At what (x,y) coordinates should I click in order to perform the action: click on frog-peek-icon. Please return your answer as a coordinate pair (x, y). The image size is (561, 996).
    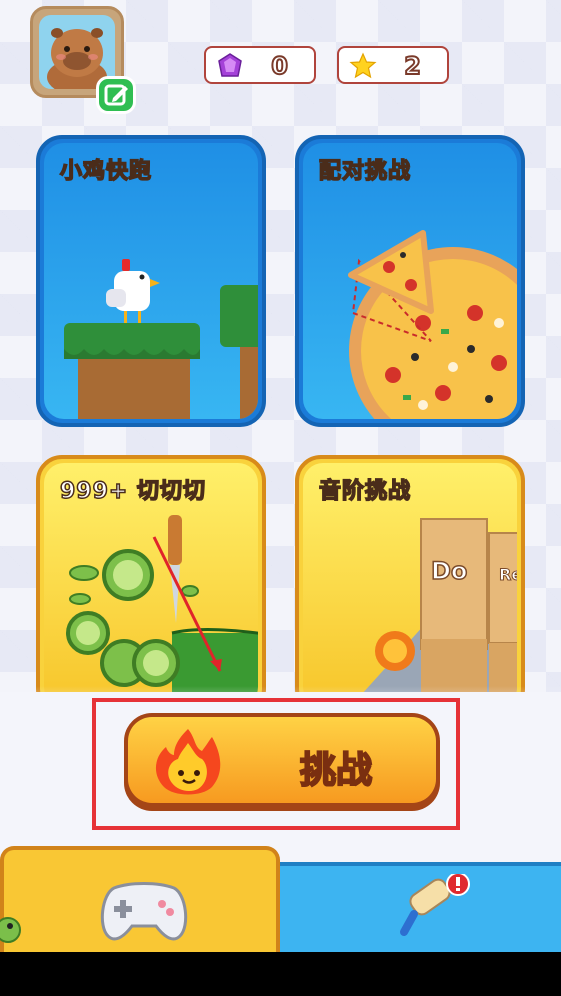
    Looking at the image, I should click on (10, 930).